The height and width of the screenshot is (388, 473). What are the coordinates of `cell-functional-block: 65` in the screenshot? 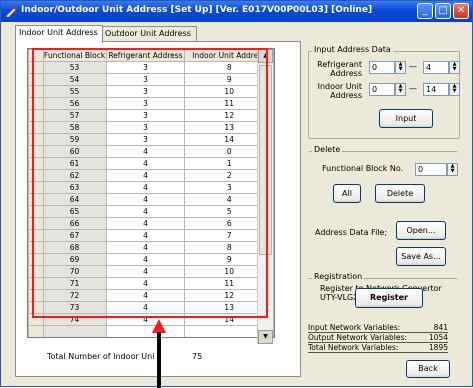 It's located at (74, 211).